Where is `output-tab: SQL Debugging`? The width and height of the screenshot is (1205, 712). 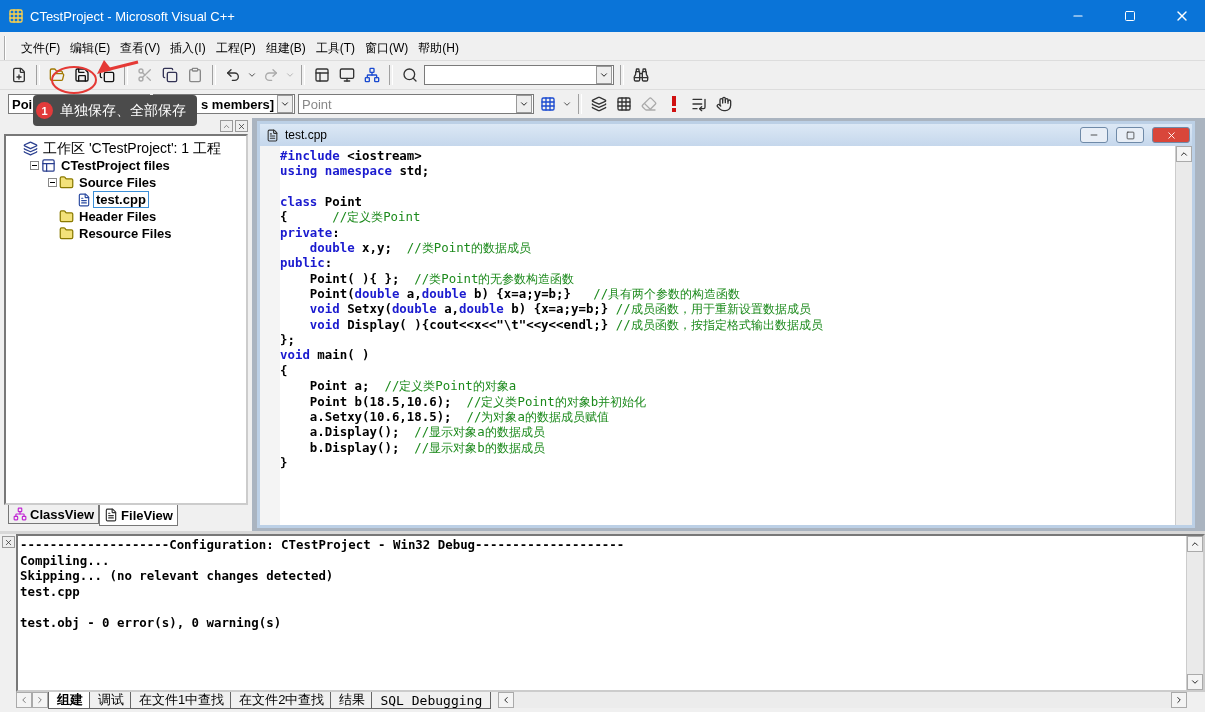
output-tab: SQL Debugging is located at coordinates (431, 700).